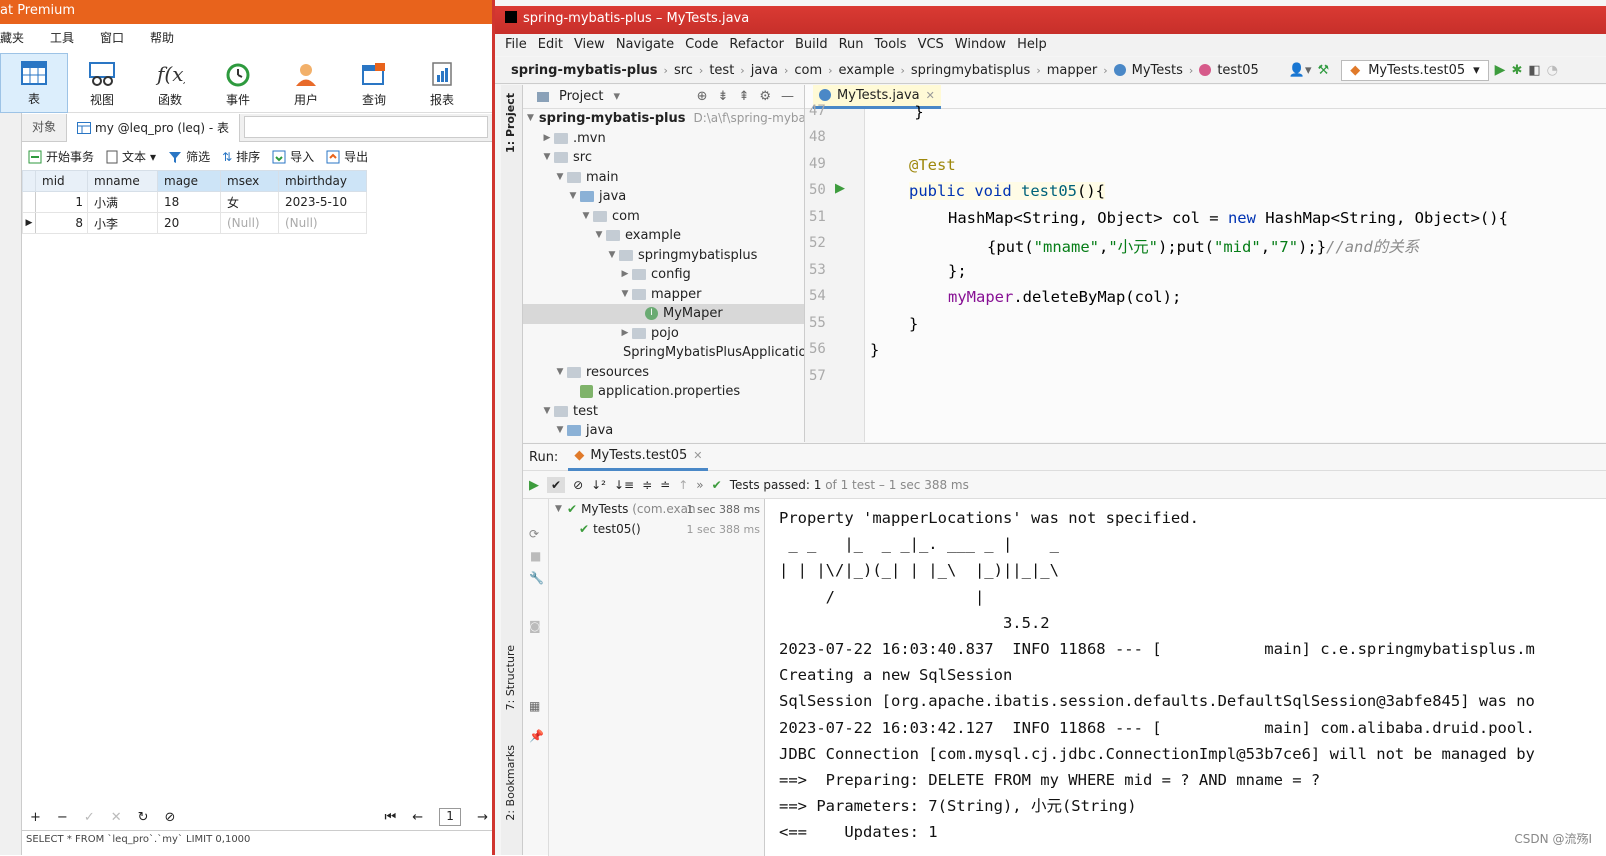  Describe the element at coordinates (534, 534) in the screenshot. I see `rerun-failed-icon: ⟳` at that location.